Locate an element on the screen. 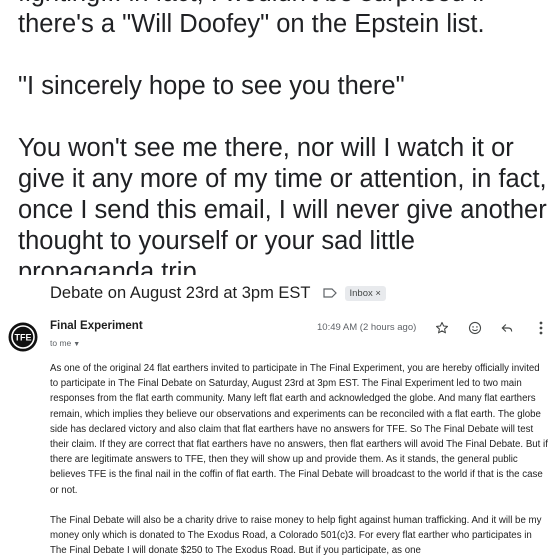 This screenshot has width=560, height=560. recipient-line: to me ▼ is located at coordinates (65, 343).